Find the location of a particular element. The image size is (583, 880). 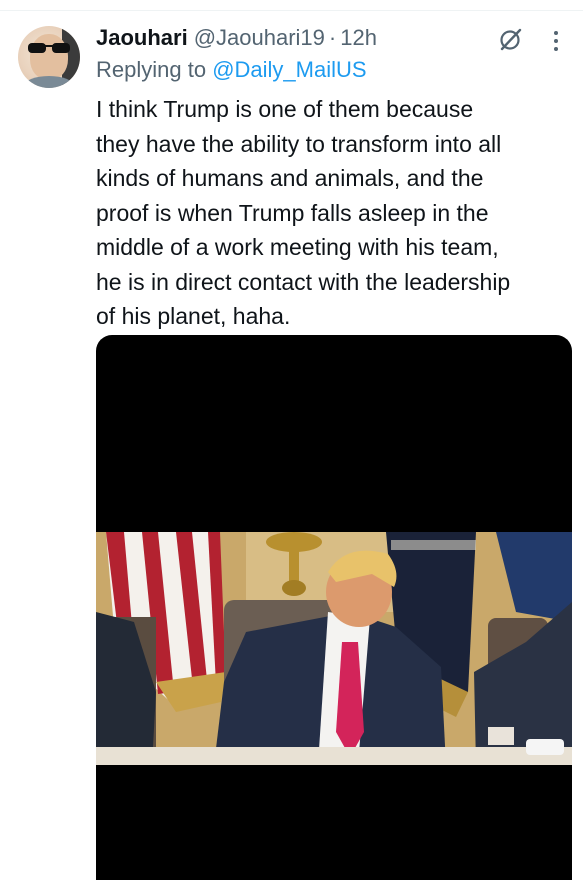

grok-icon is located at coordinates (511, 39).